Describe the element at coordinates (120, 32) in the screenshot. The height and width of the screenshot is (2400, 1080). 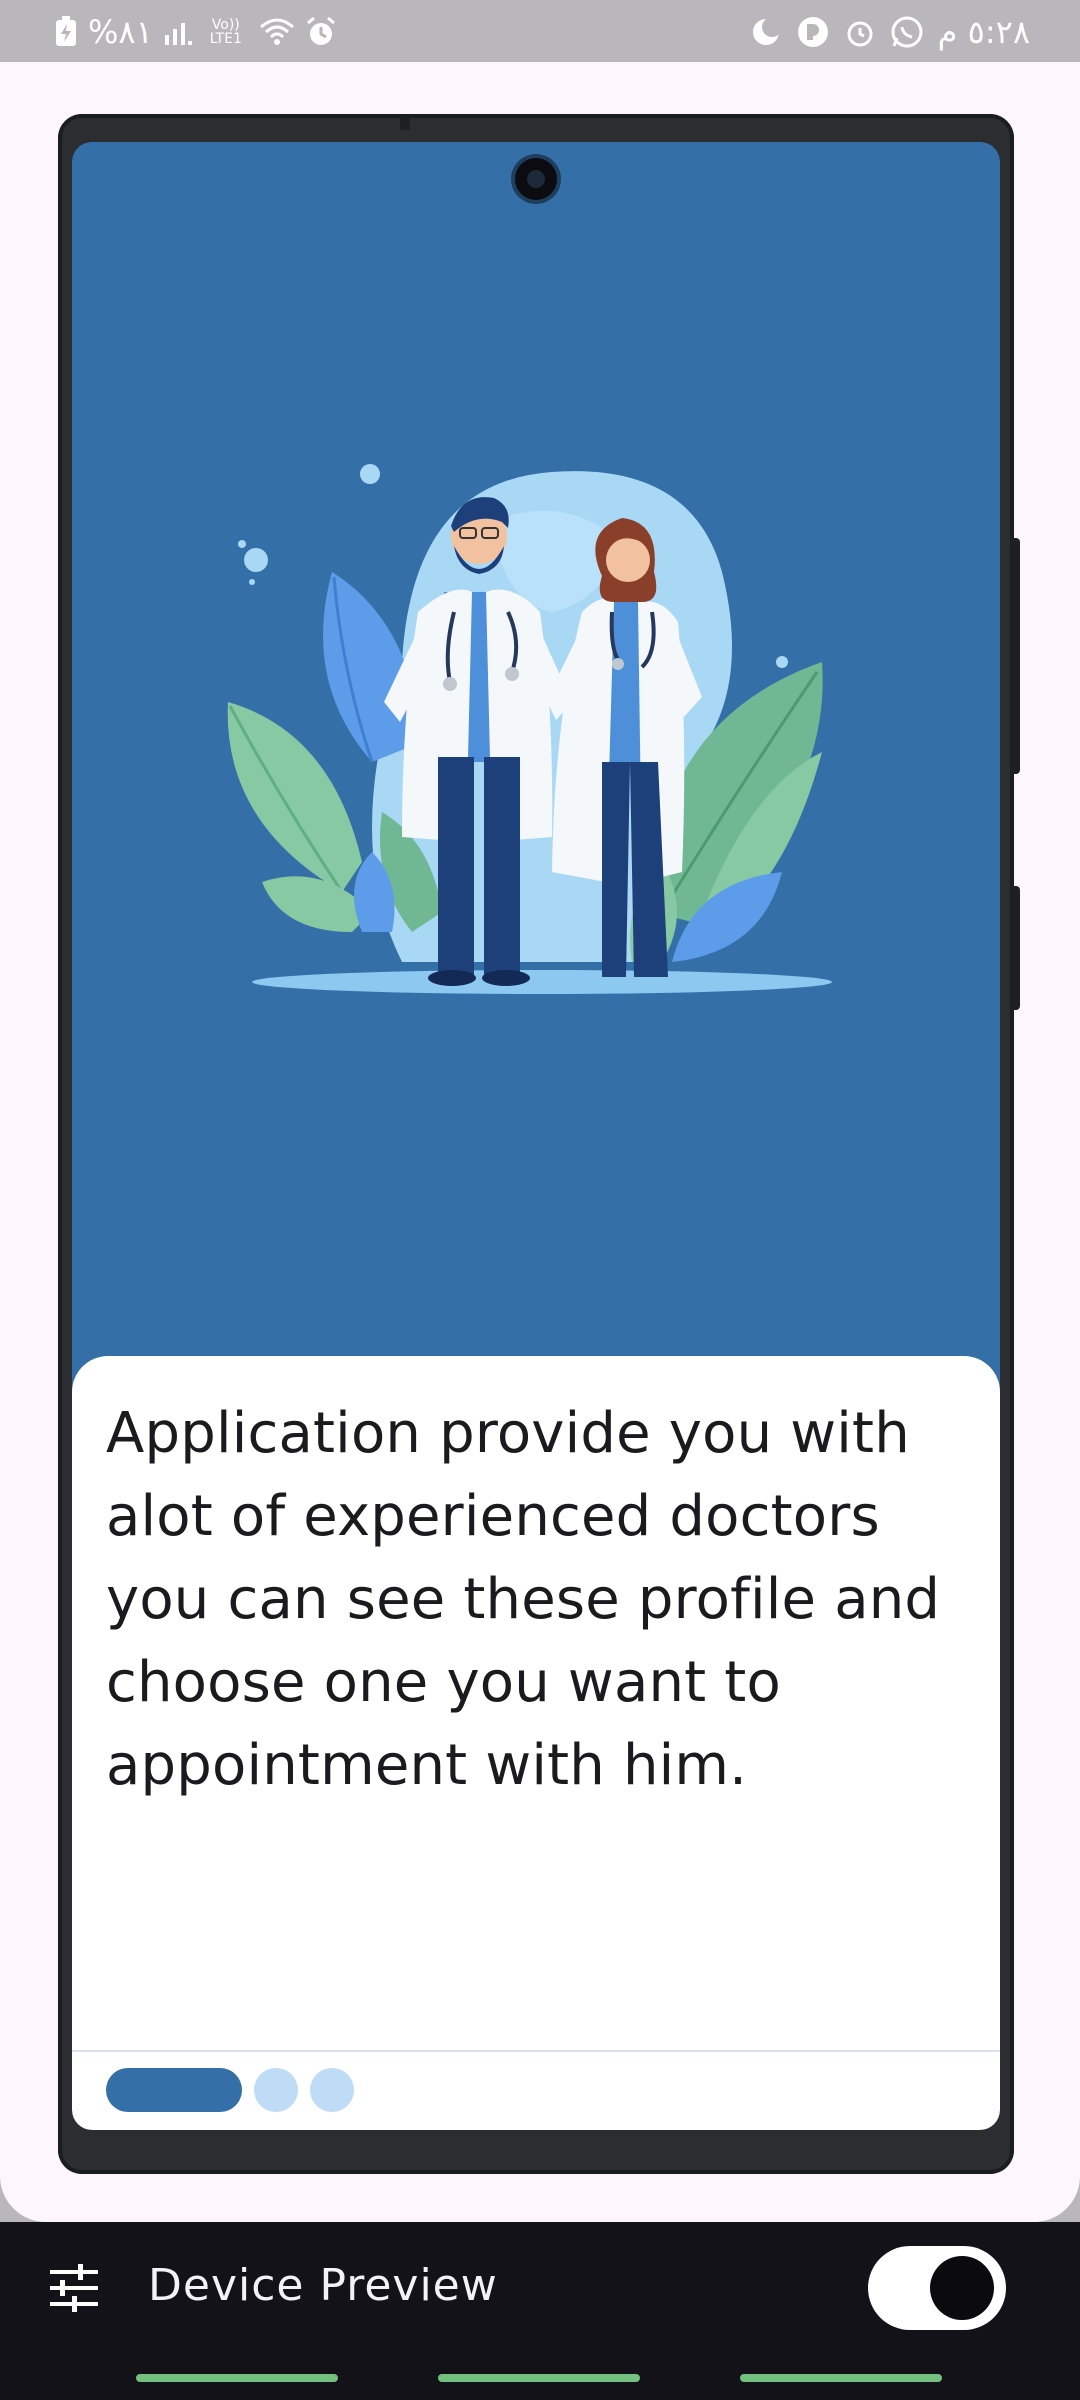
I see `battery-percentage: %٨١` at that location.